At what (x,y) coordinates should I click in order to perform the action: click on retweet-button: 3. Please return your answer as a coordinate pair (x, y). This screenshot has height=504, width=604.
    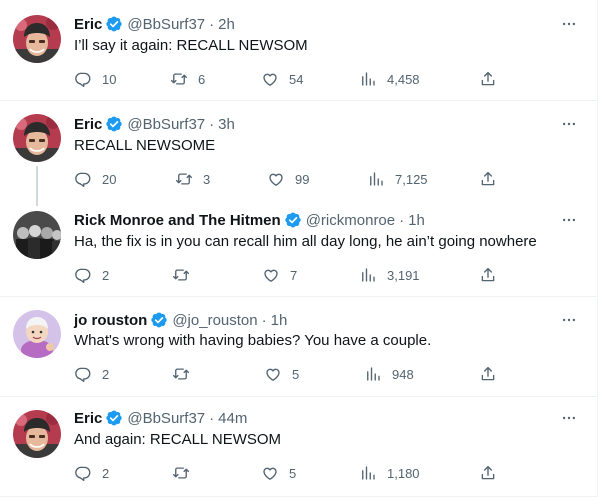
    Looking at the image, I should click on (192, 179).